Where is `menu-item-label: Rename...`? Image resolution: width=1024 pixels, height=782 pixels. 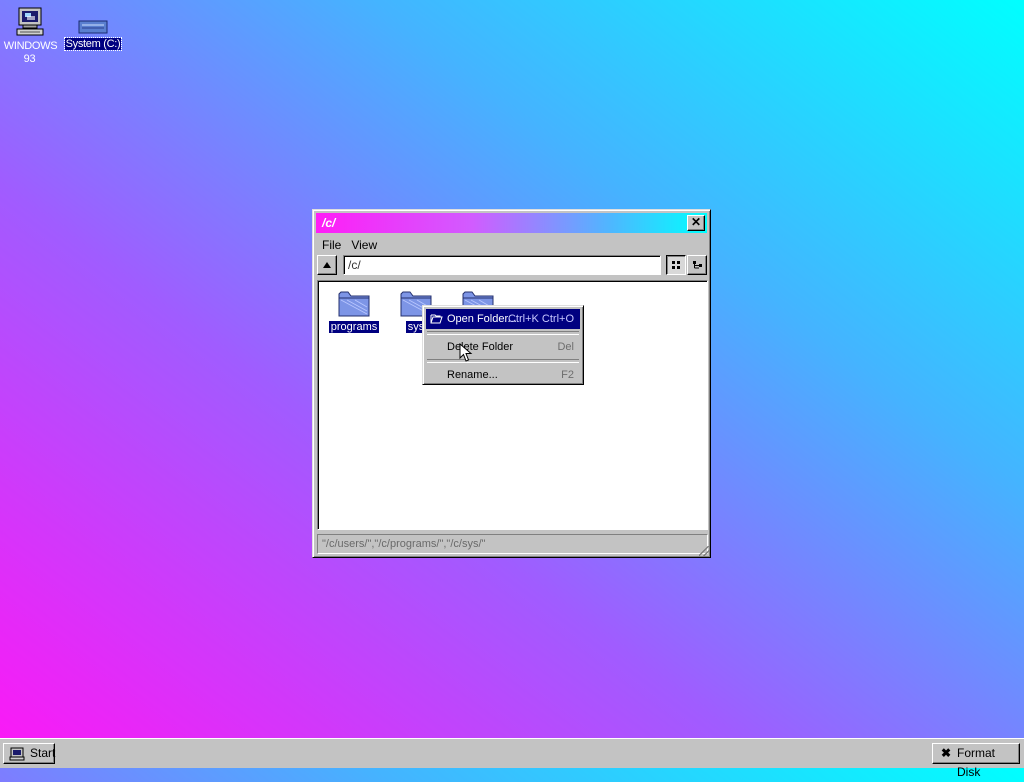 menu-item-label: Rename... is located at coordinates (472, 375).